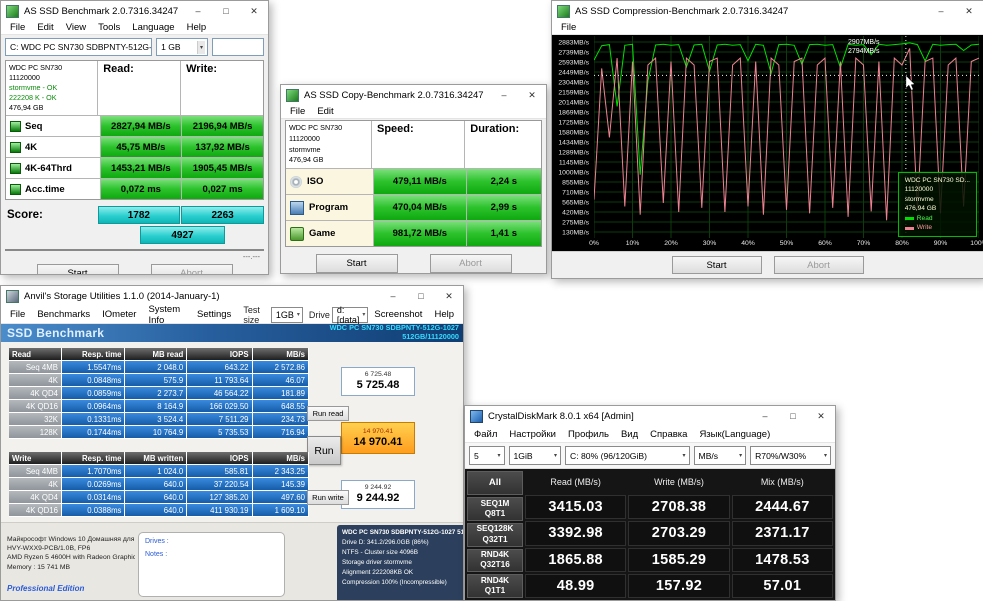 The height and width of the screenshot is (601, 983). Describe the element at coordinates (39, 567) in the screenshot. I see `memory-info: Memory : 15 741 MB` at that location.